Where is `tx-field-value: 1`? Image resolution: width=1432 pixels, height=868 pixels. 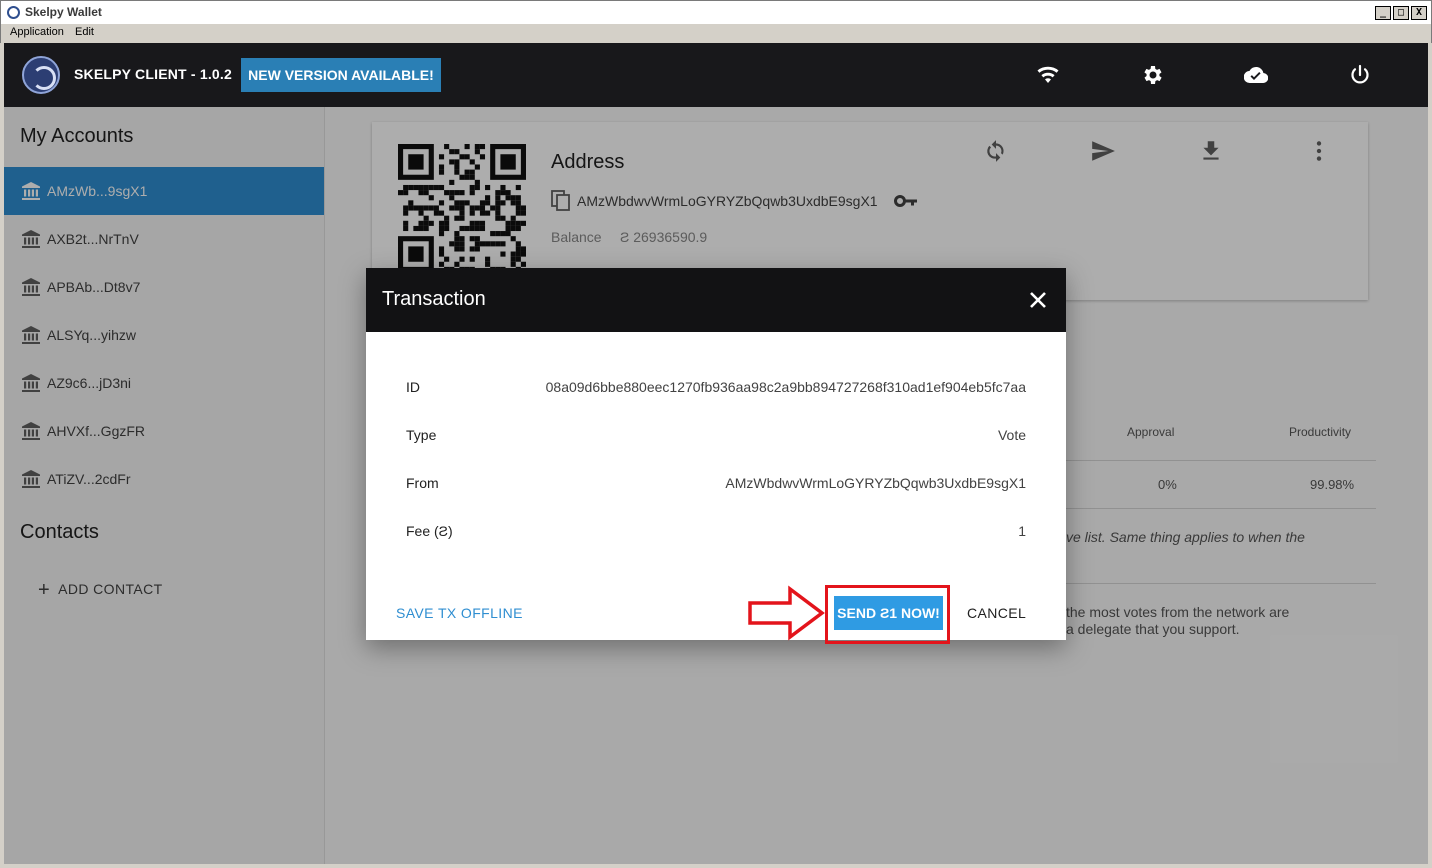
tx-field-value: 1 is located at coordinates (1022, 531).